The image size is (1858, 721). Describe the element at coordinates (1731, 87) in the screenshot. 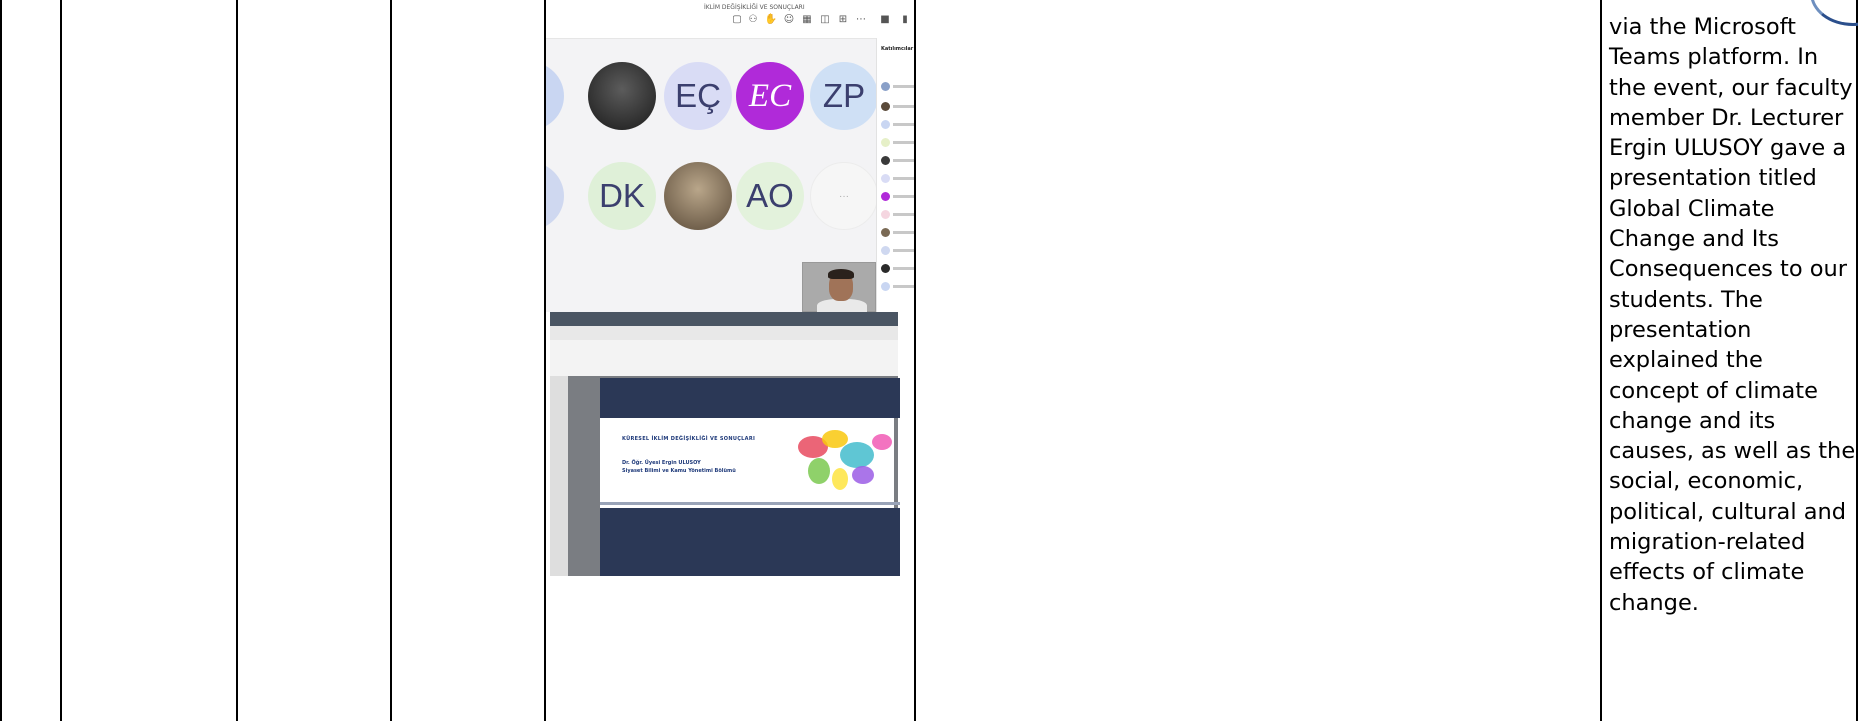

I see `description-line: the event, our faculty` at that location.